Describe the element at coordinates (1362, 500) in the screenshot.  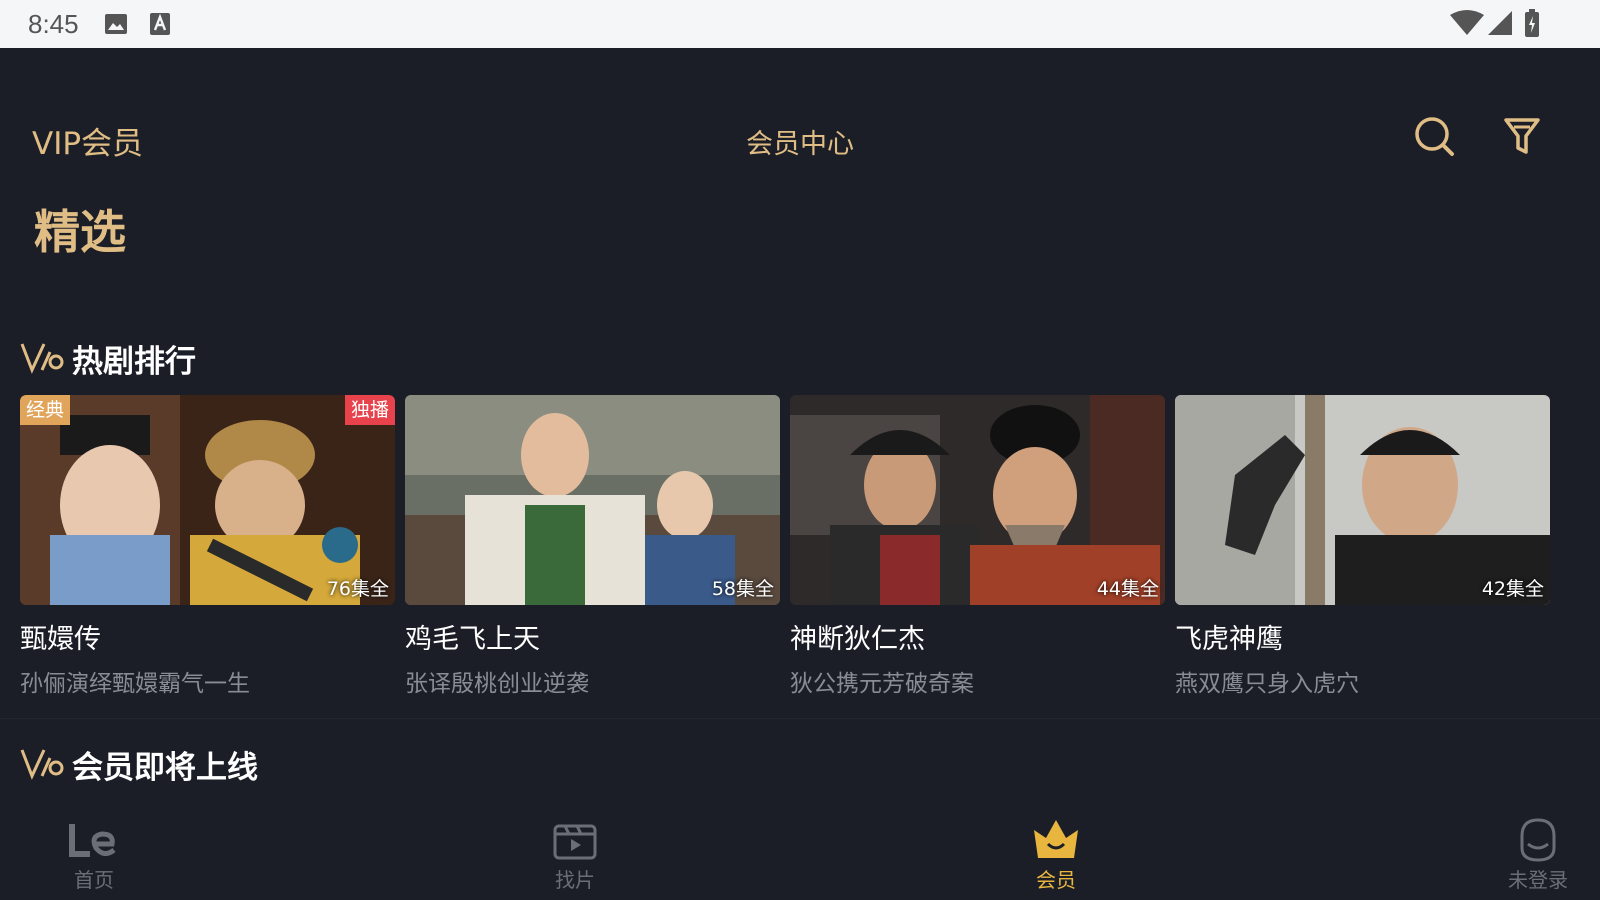
I see `drama-thumbnail: 42集全` at that location.